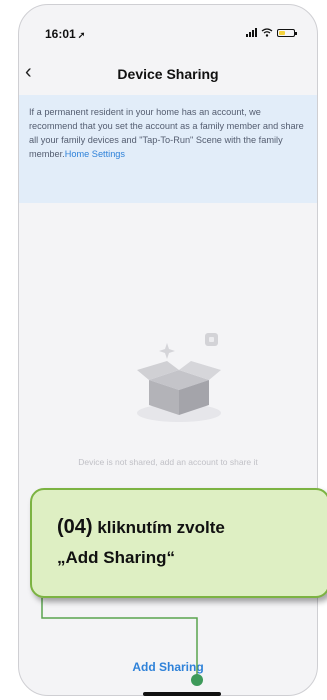 The height and width of the screenshot is (700, 327). What do you see at coordinates (267, 32) in the screenshot?
I see `wifi-icon` at bounding box center [267, 32].